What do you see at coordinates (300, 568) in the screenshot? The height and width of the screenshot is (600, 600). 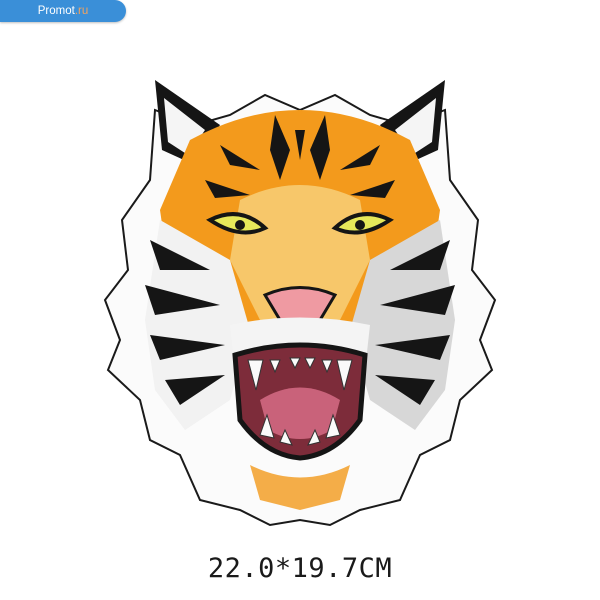 I see `size-caption: 22.0*19.7CM` at bounding box center [300, 568].